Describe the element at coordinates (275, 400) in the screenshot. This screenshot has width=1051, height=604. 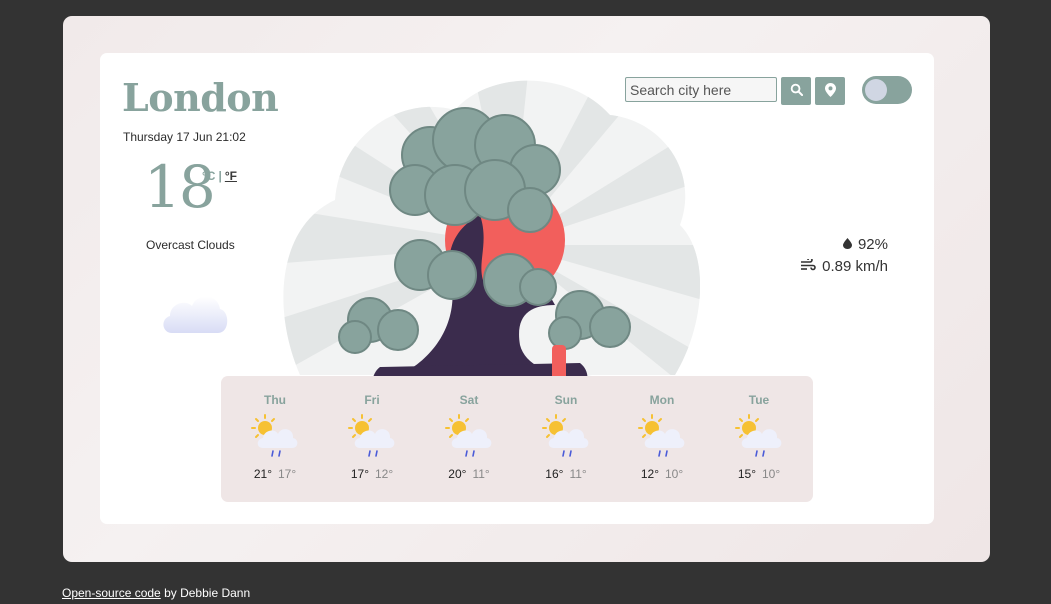
I see `forecast-day-name: Thu` at that location.